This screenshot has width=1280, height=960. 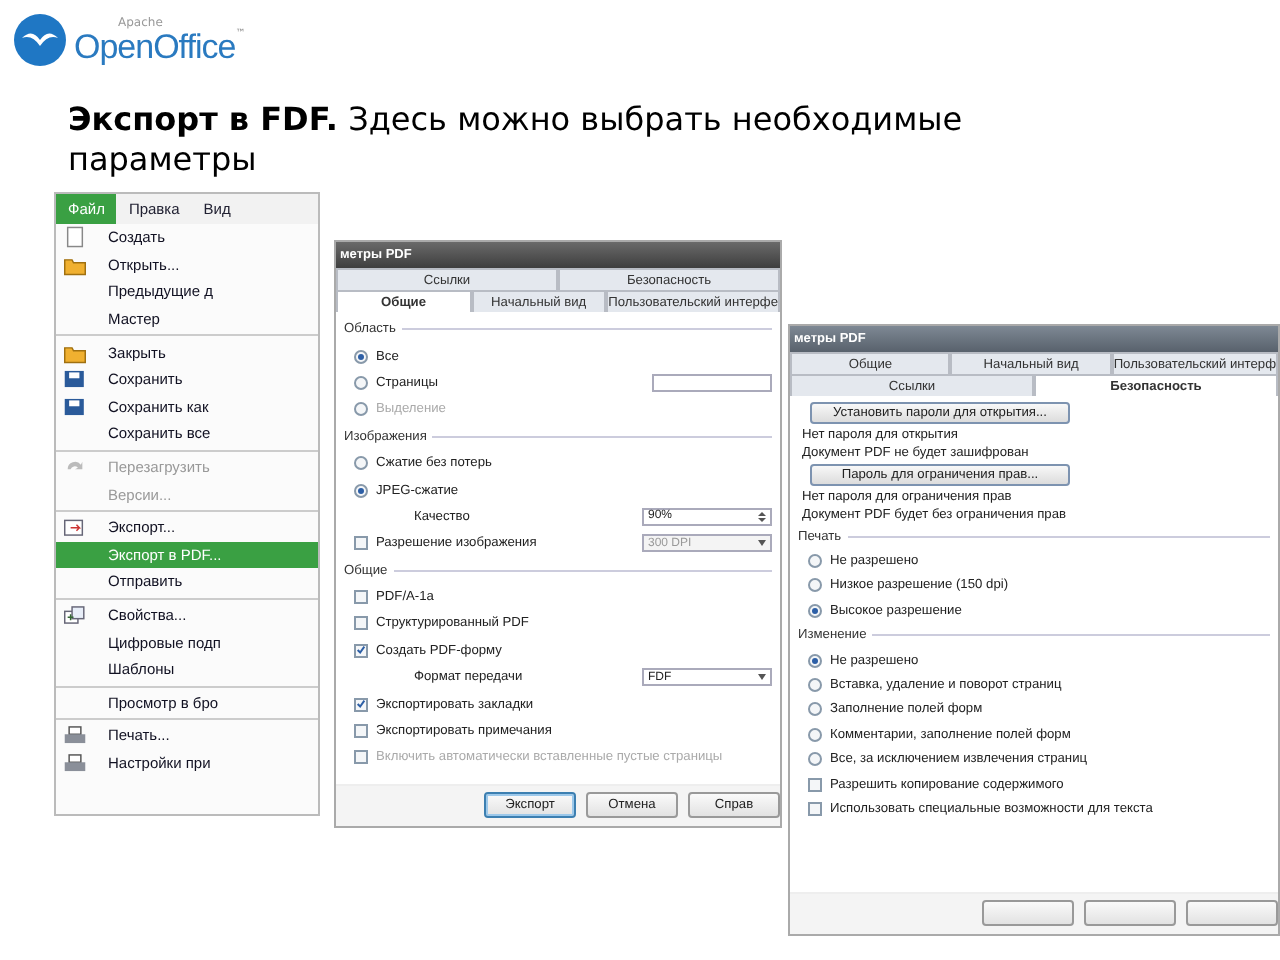 I want to click on export-icon, so click(x=75, y=527).